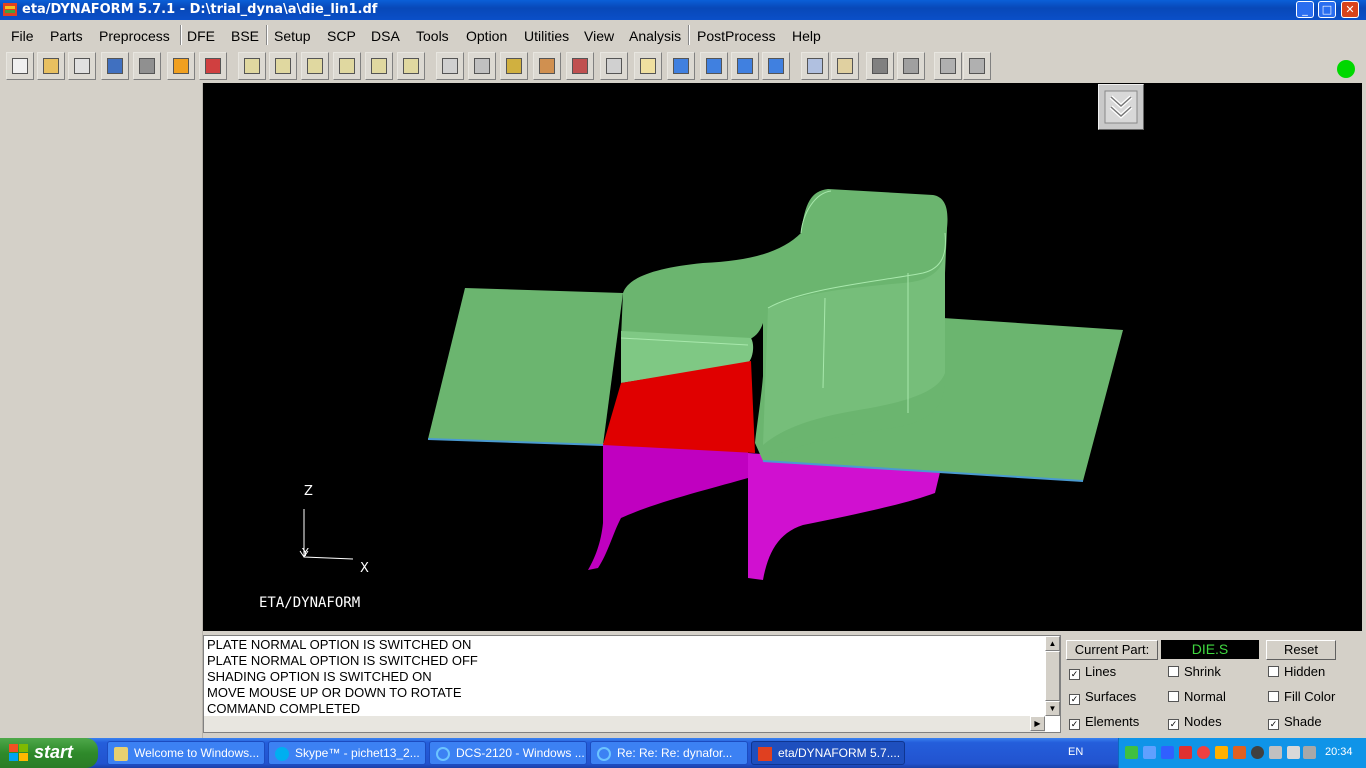  What do you see at coordinates (1275, 752) in the screenshot?
I see `tray-device-icon` at bounding box center [1275, 752].